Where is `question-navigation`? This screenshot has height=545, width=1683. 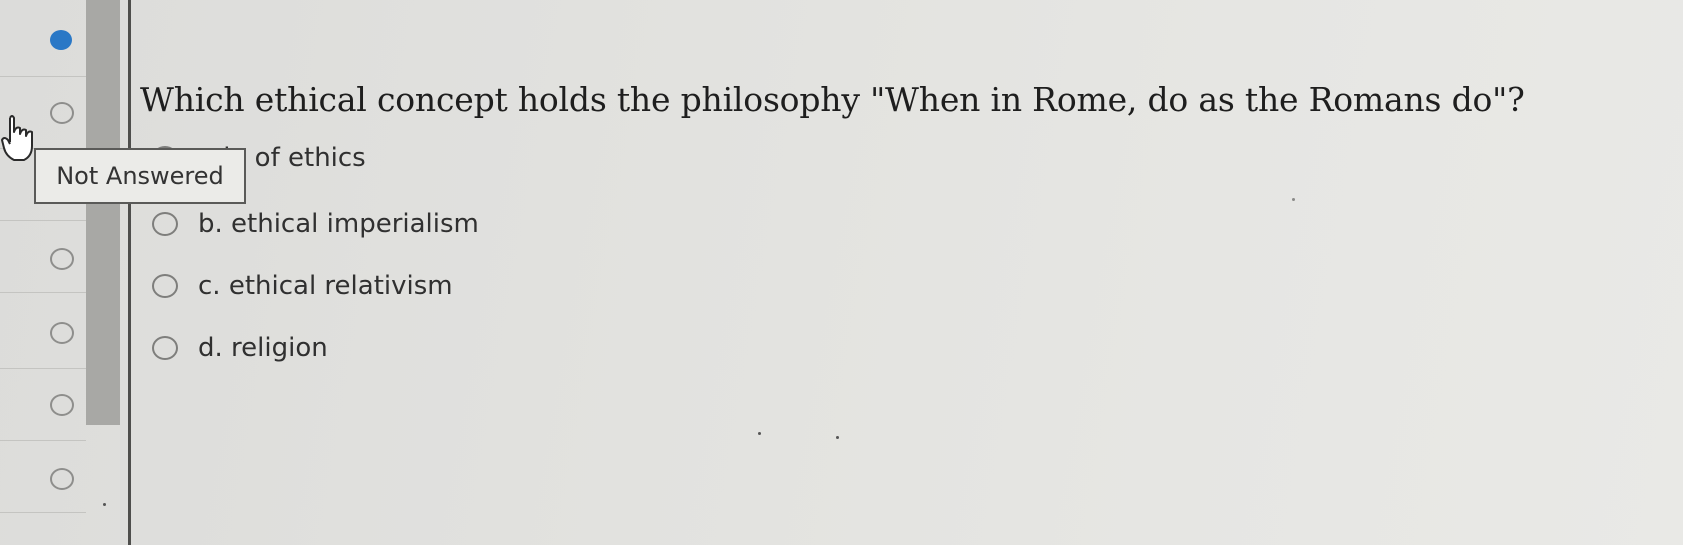
question-navigation is located at coordinates (43, 272).